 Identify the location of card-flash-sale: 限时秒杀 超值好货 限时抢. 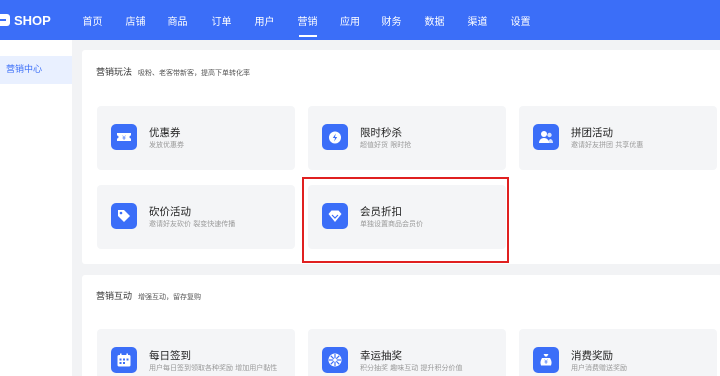
(407, 138).